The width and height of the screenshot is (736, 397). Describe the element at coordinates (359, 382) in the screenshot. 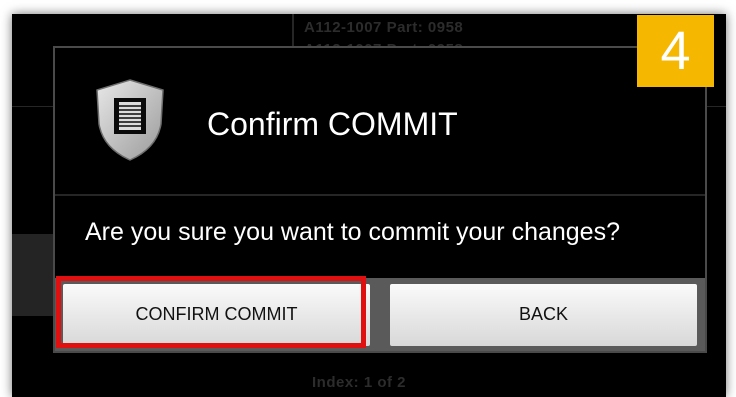

I see `background-text-3: Index: 1 of 2` at that location.